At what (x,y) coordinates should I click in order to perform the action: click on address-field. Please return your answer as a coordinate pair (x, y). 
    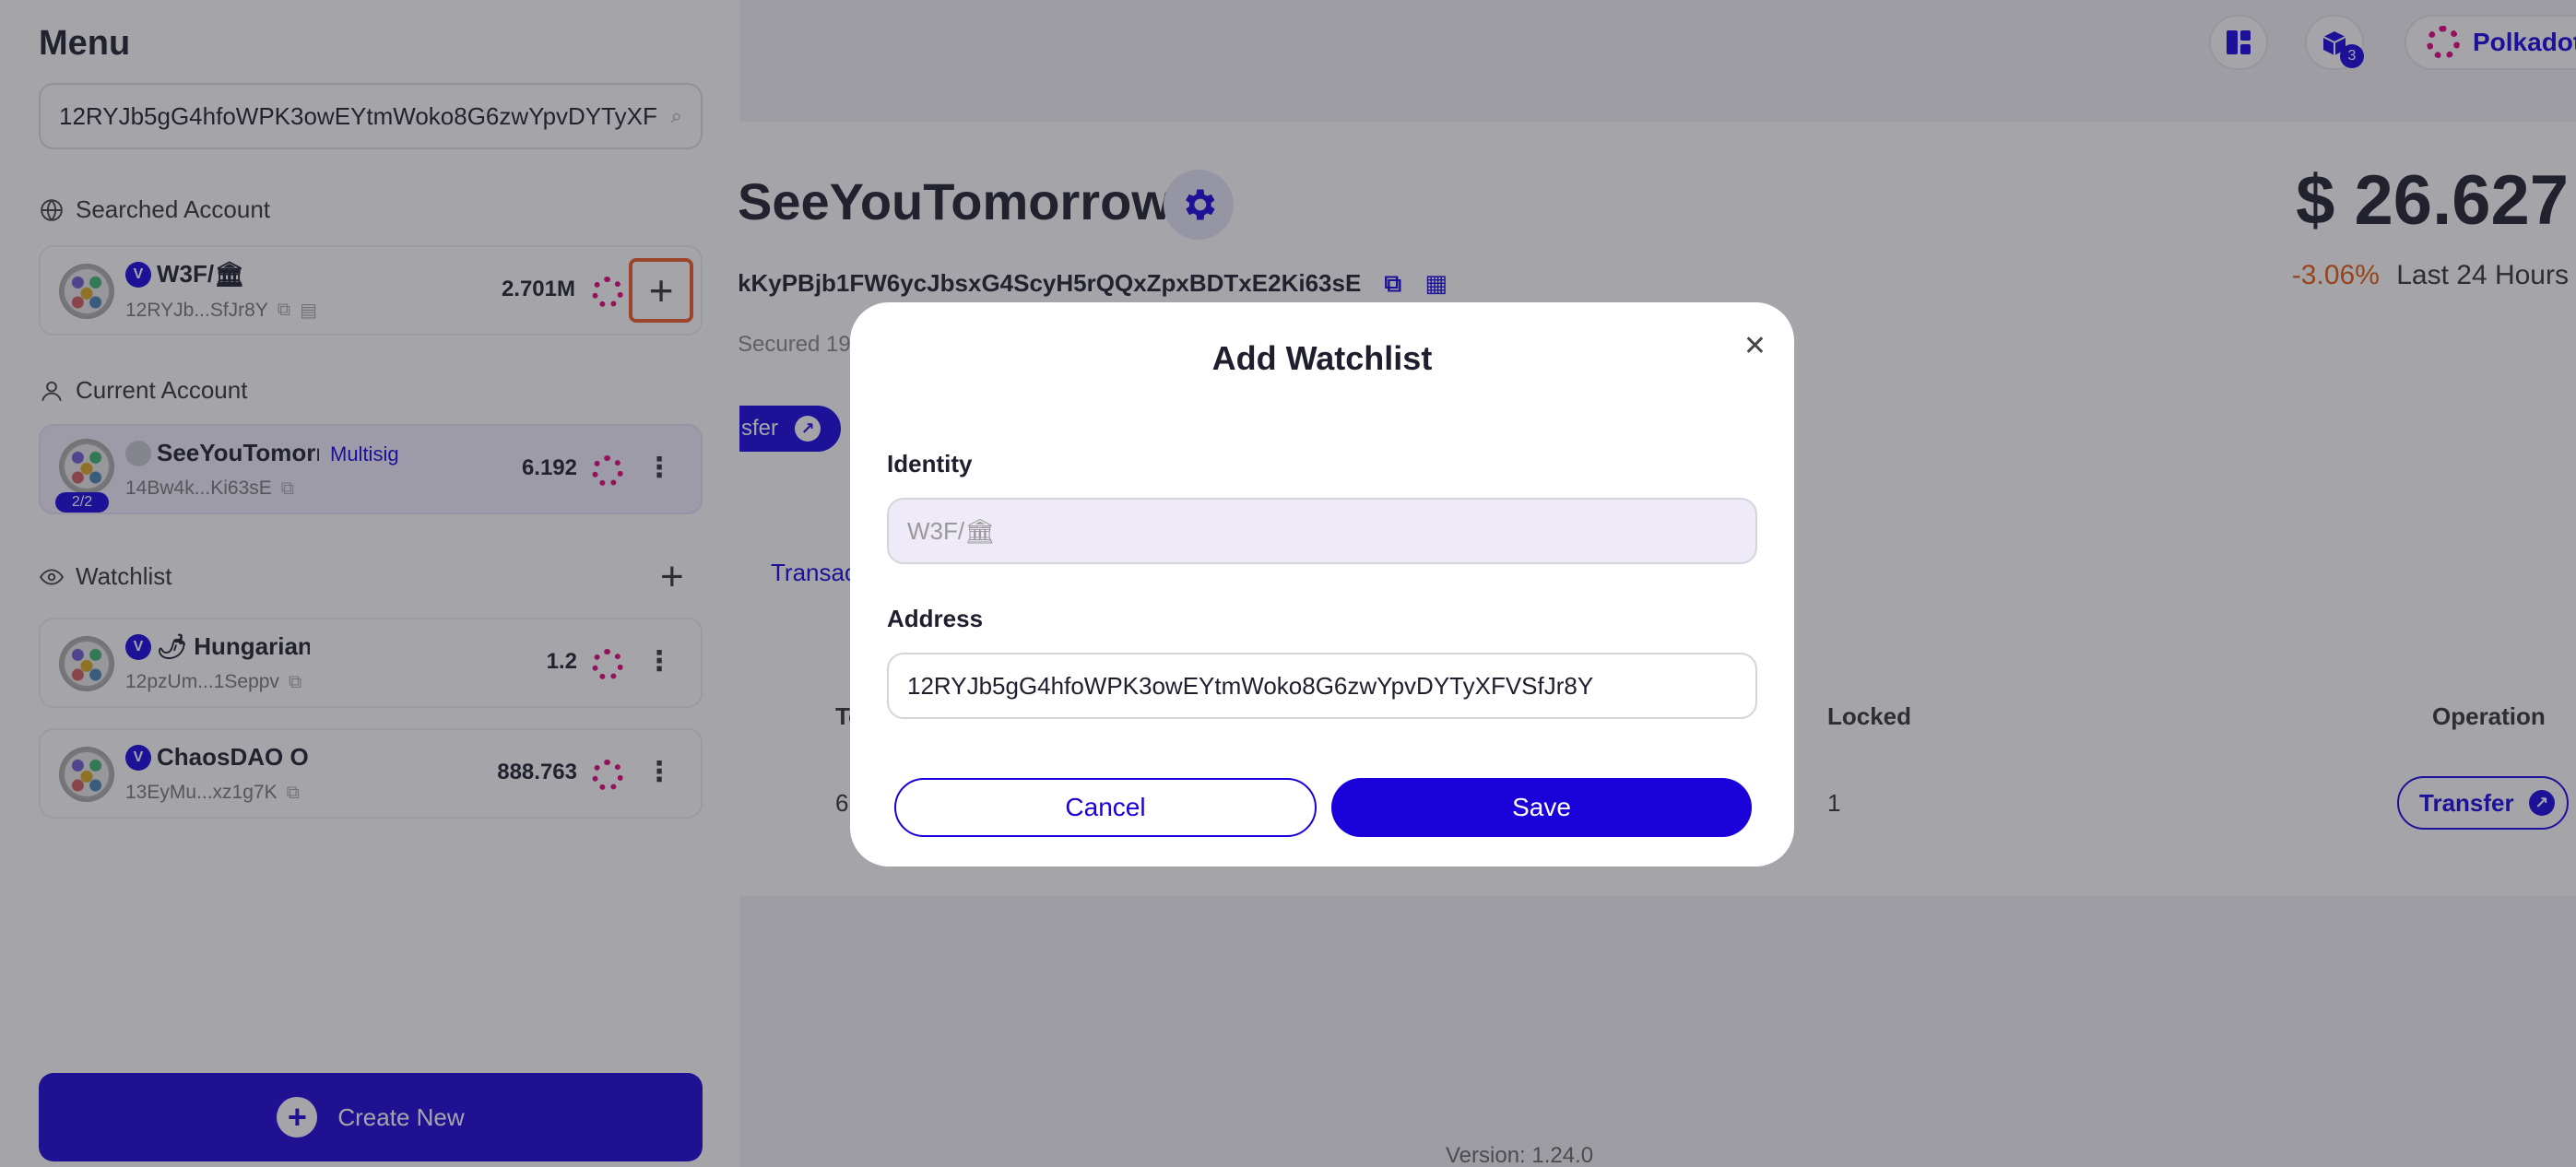
    Looking at the image, I should click on (1322, 686).